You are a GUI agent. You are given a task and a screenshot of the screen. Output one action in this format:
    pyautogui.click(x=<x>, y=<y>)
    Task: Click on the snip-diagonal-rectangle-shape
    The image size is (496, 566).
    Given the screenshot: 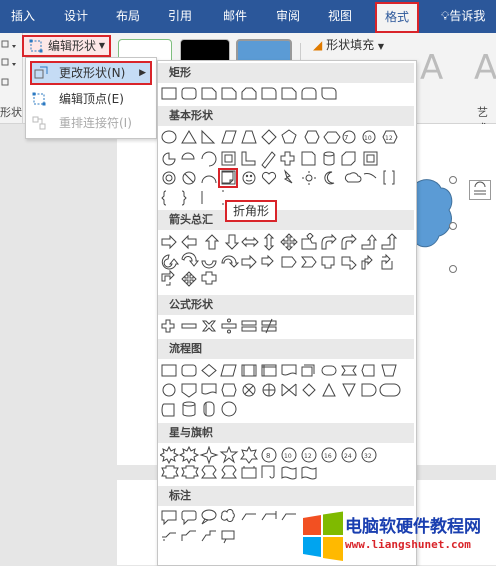 What is the action you would take?
    pyautogui.click(x=249, y=93)
    